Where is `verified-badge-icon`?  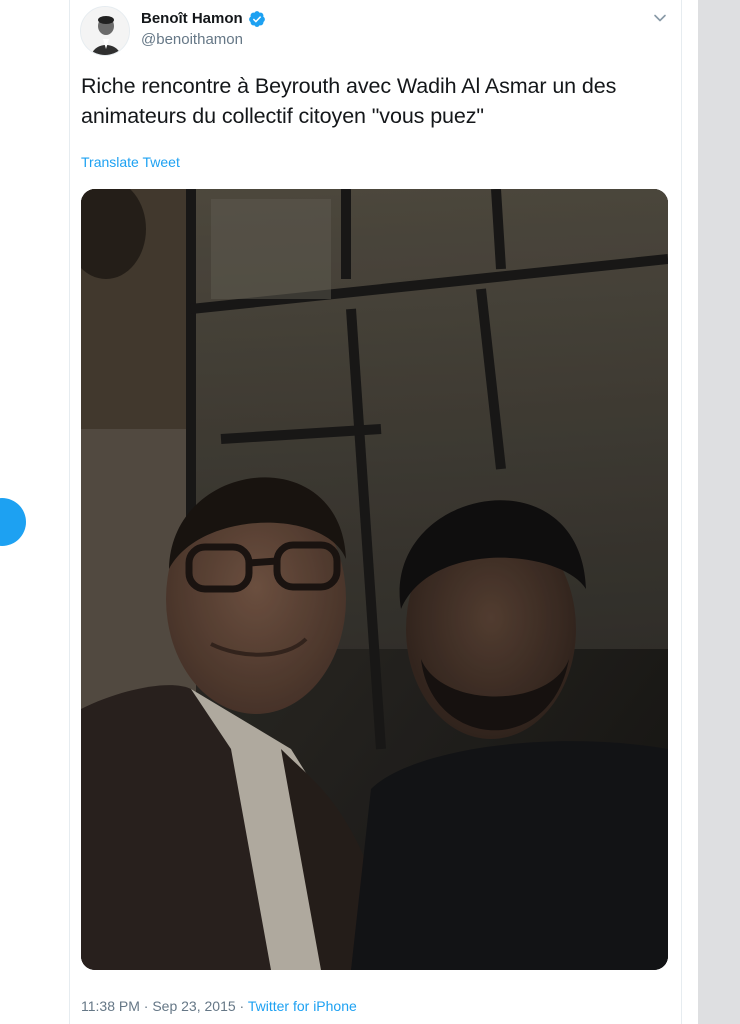
verified-badge-icon is located at coordinates (257, 19).